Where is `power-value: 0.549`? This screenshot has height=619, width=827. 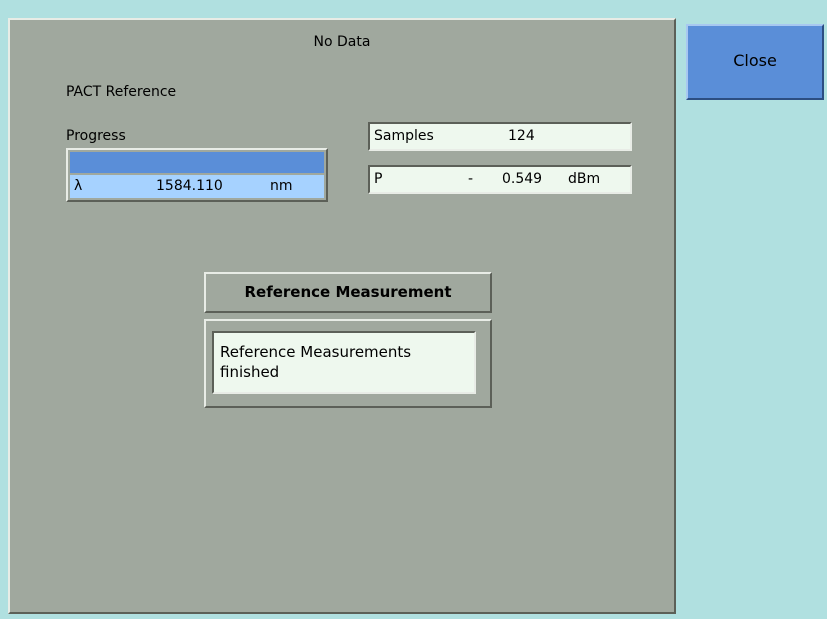 power-value: 0.549 is located at coordinates (522, 179).